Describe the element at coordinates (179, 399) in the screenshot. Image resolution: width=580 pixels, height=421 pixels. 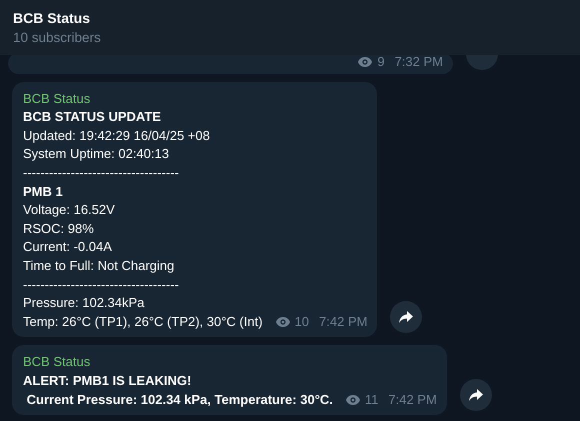
I see `message-line: Current Pressure: 102.34 kPa, Temperature: 30°C.` at that location.